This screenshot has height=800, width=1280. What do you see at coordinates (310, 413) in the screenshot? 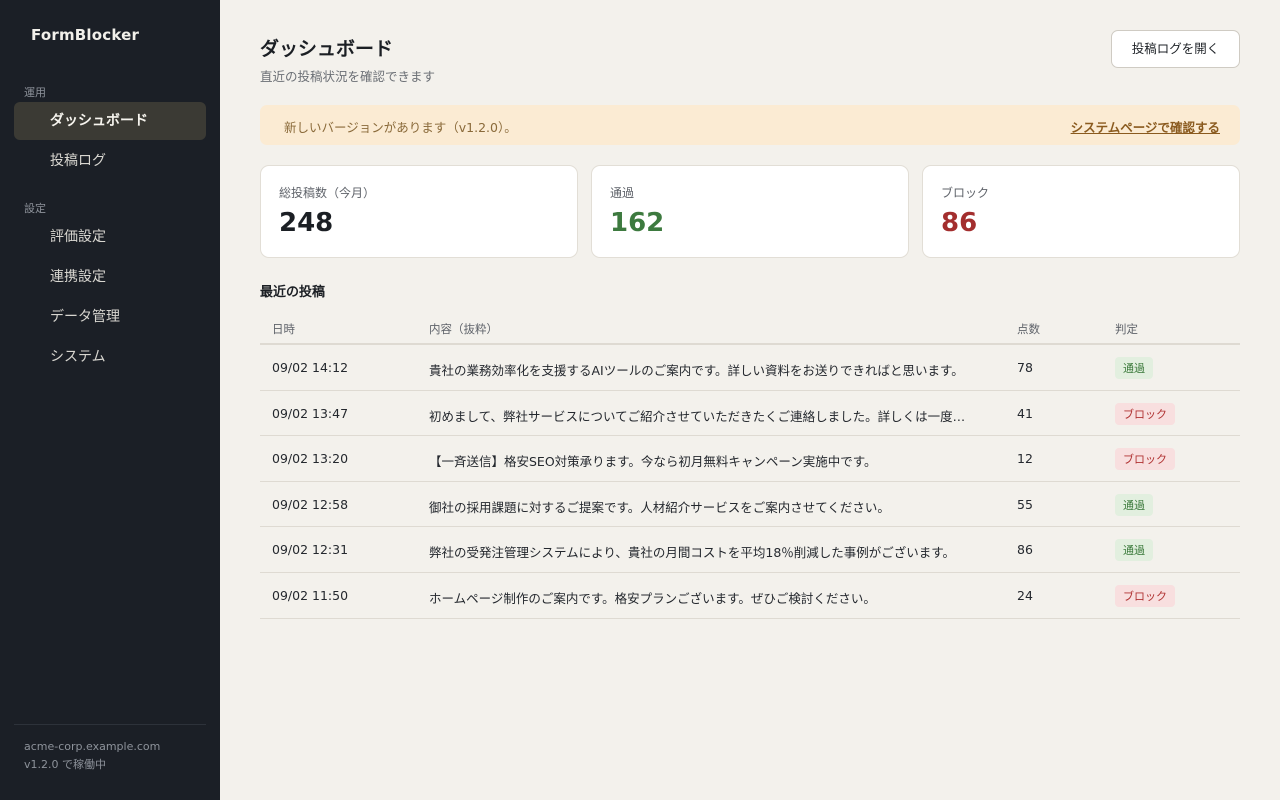
I see `post-date: 09/02 13:47` at bounding box center [310, 413].